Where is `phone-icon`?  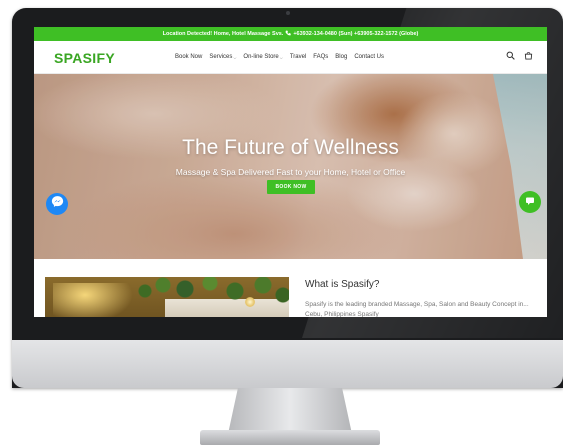 phone-icon is located at coordinates (288, 34).